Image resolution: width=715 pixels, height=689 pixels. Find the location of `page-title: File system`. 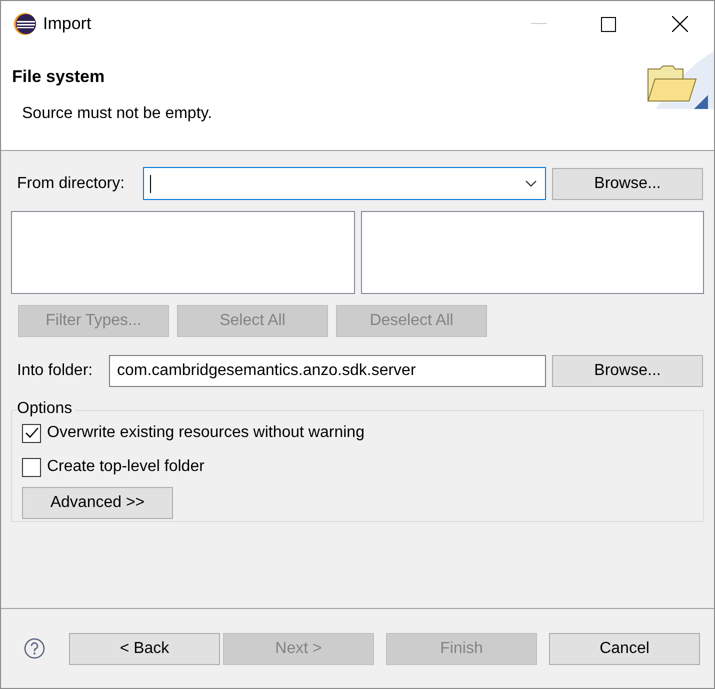

page-title: File system is located at coordinates (58, 77).